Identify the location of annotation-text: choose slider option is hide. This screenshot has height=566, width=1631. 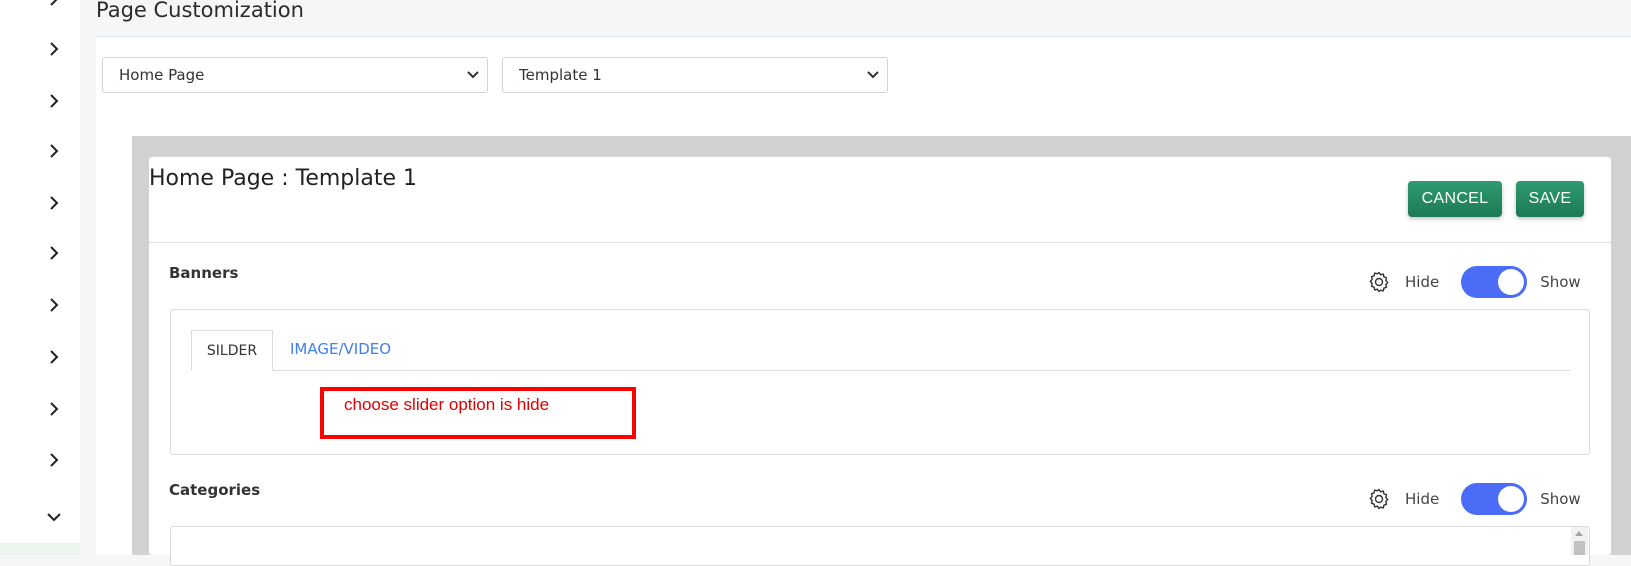
(447, 404).